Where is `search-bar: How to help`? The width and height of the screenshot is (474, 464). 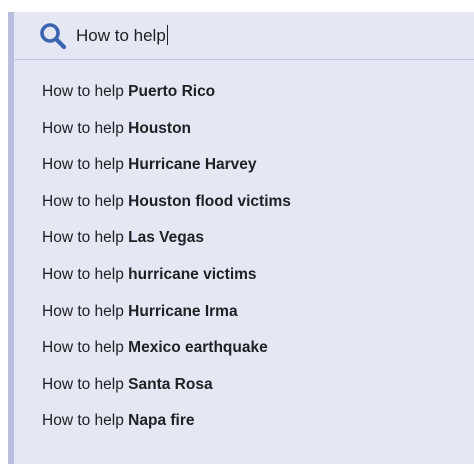
search-bar: How to help is located at coordinates (244, 36).